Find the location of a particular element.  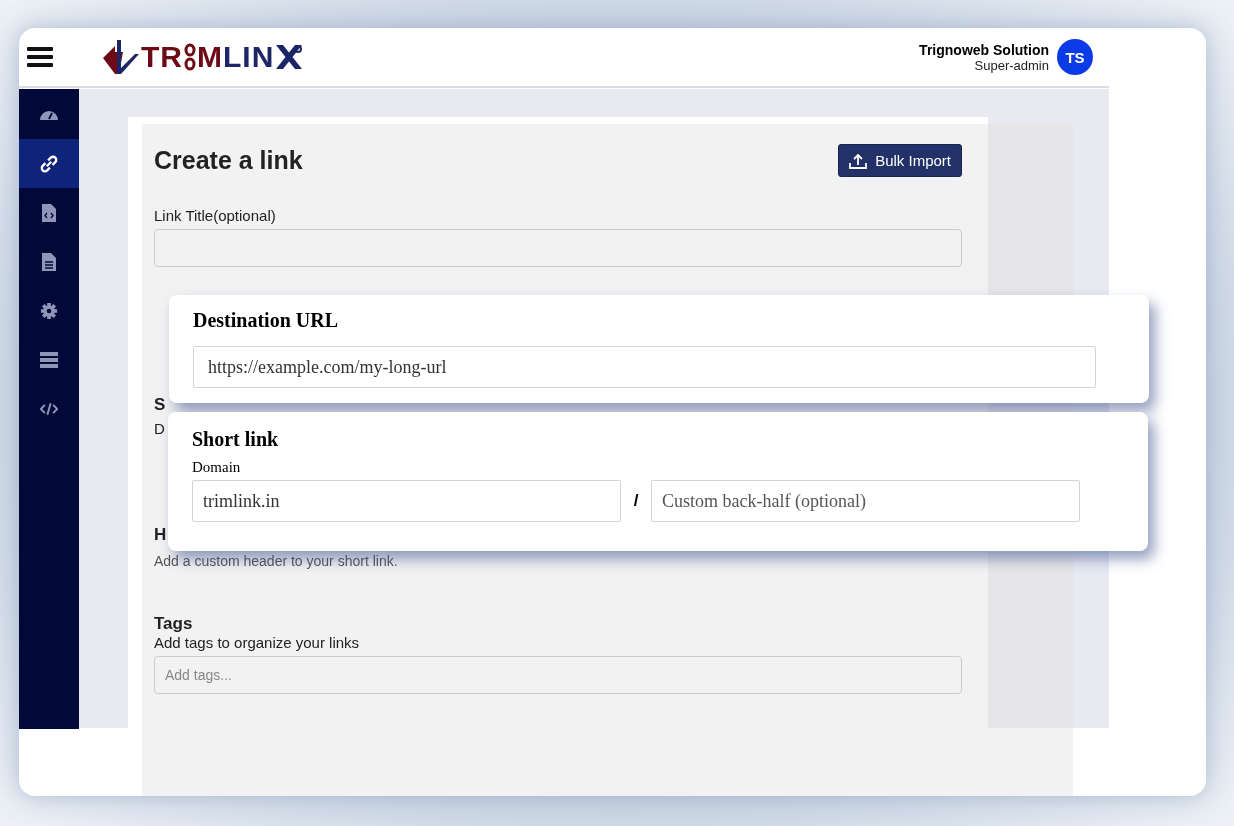

section-heading: H is located at coordinates (160, 535).